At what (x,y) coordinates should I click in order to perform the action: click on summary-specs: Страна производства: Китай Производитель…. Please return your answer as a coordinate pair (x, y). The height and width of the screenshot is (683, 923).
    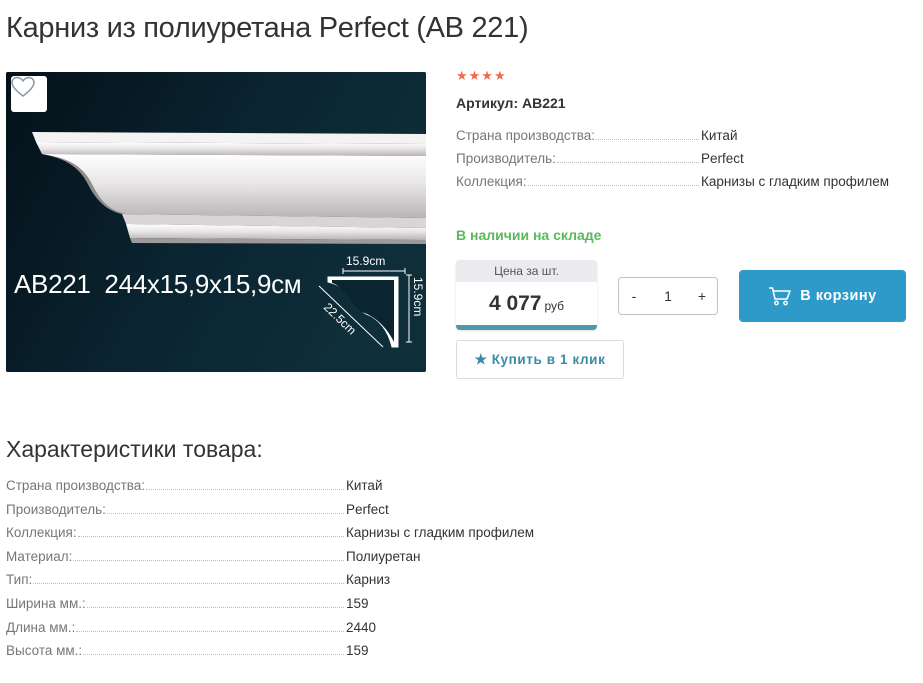
    Looking at the image, I should click on (681, 162).